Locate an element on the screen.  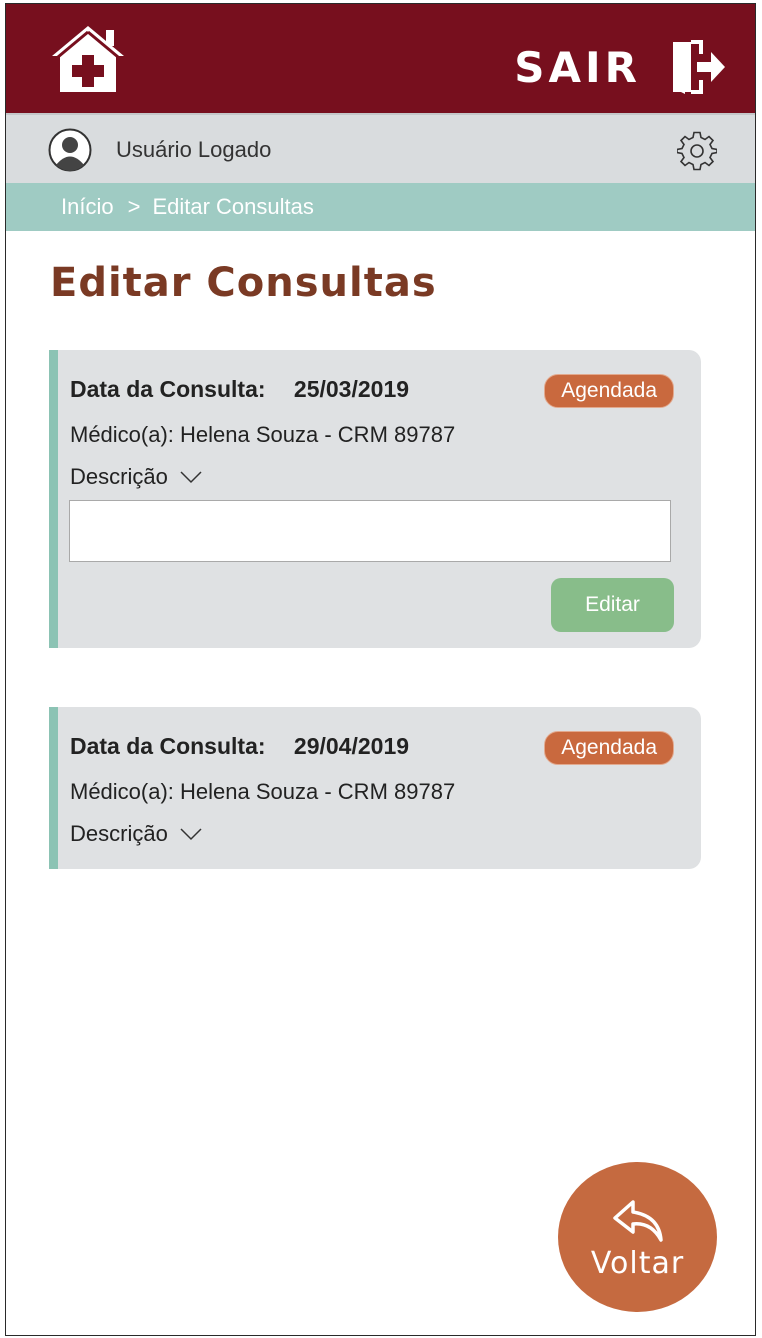
appointment-date: 25/03/2019 is located at coordinates (351, 389).